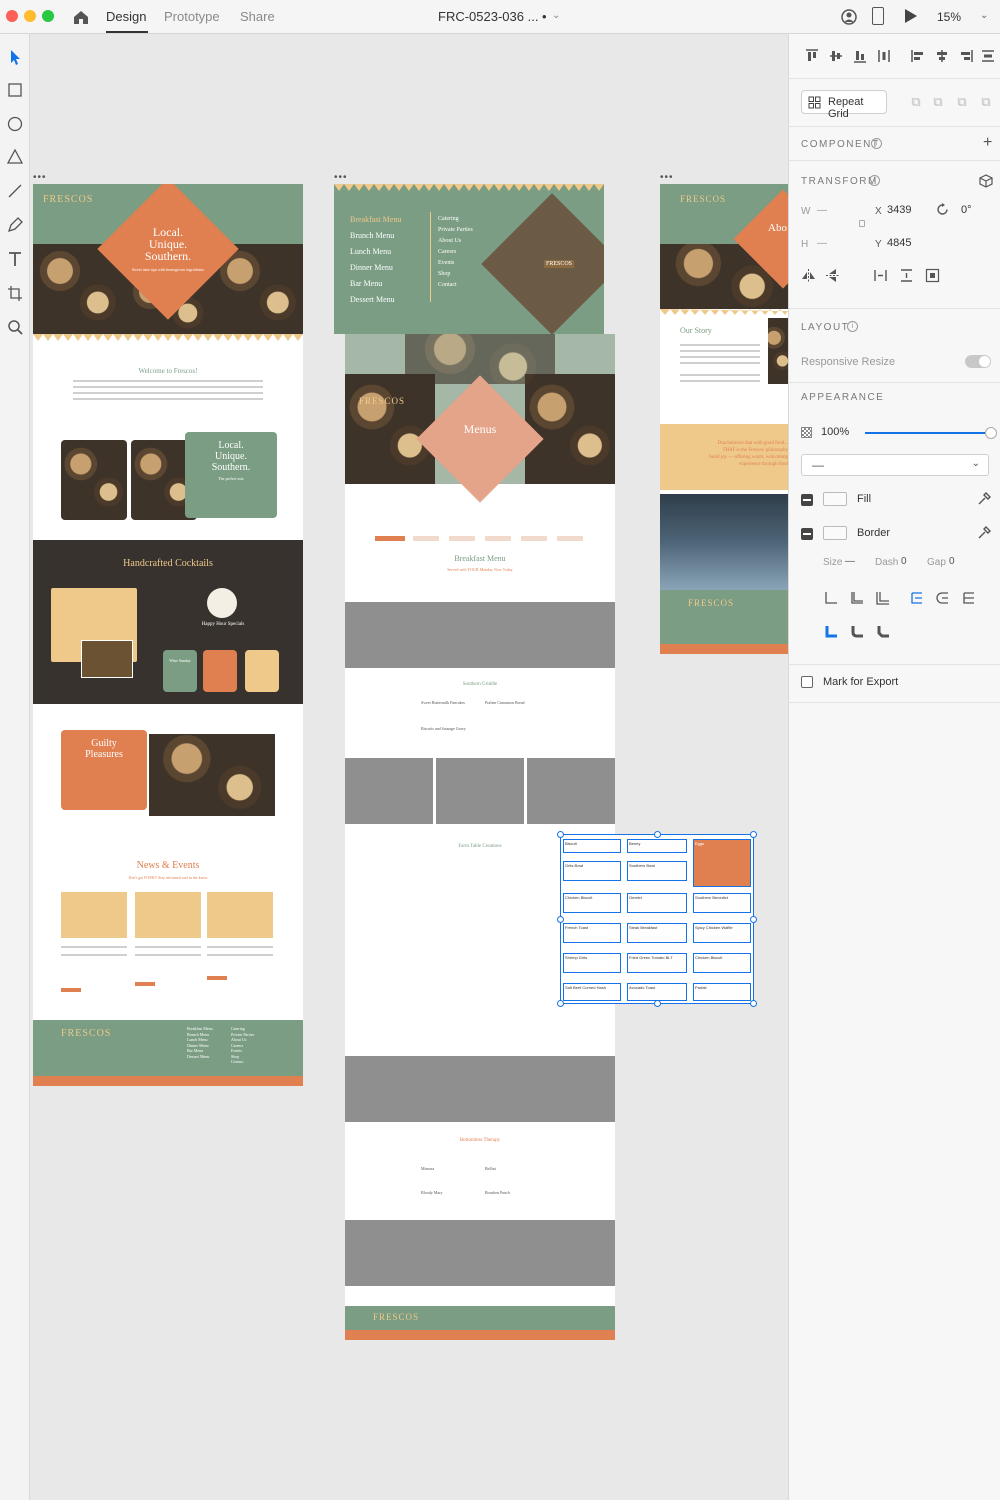 The image size is (1000, 1500). What do you see at coordinates (375, 284) in the screenshot?
I see `nav-bar-link: Bar Menu` at bounding box center [375, 284].